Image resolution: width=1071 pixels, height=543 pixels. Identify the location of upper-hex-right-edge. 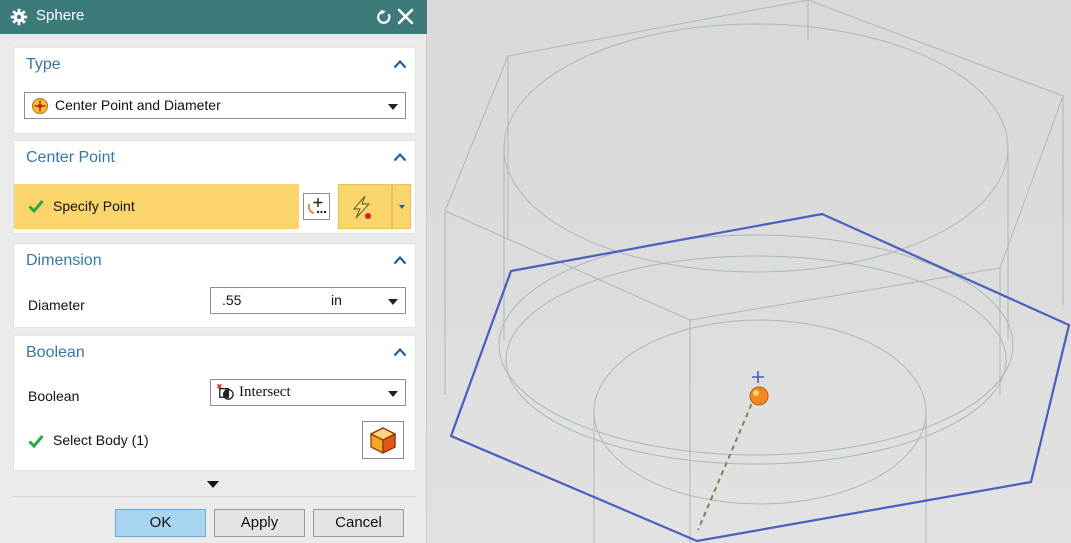
(935, 48).